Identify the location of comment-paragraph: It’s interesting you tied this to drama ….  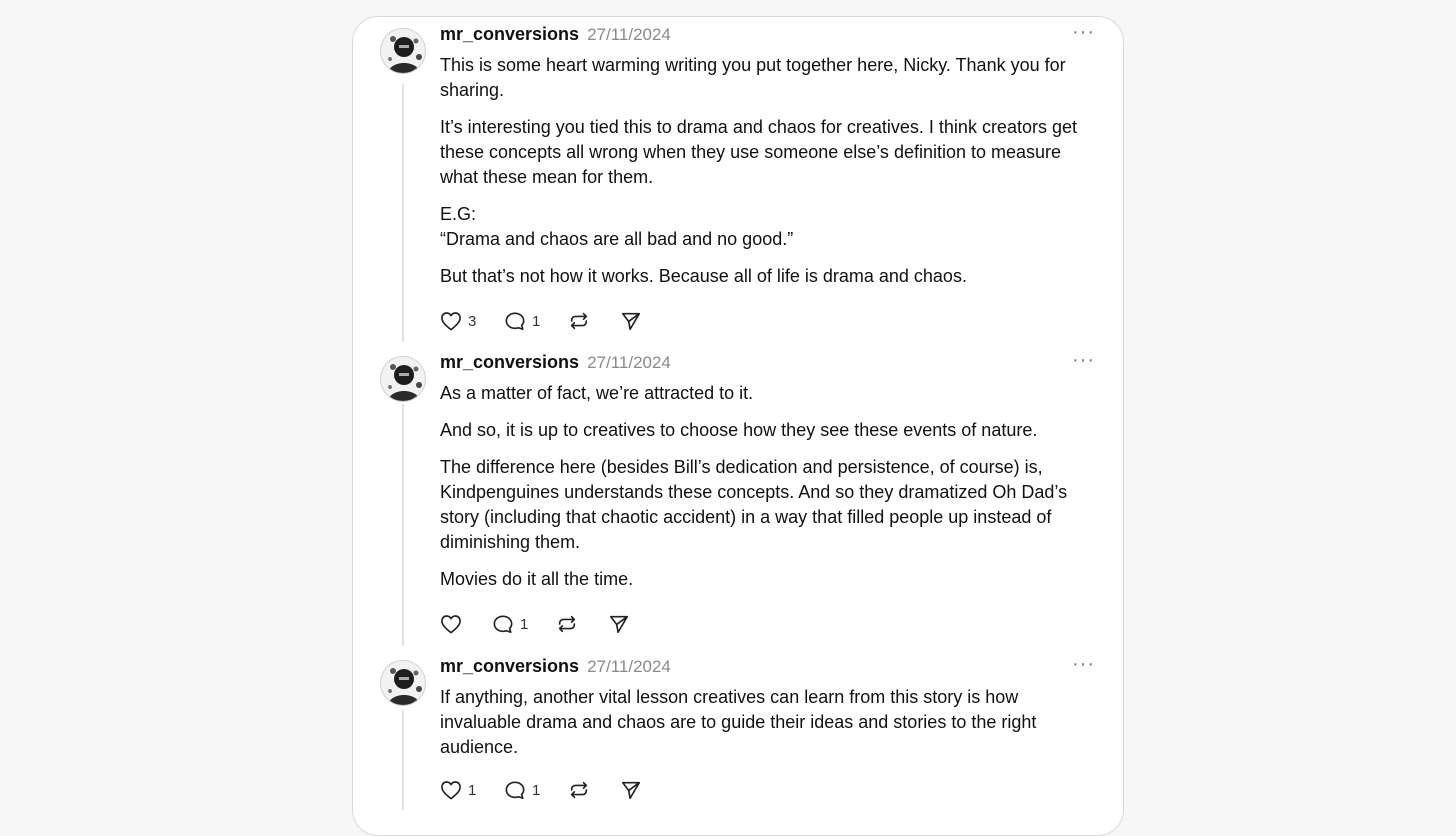
(758, 152).